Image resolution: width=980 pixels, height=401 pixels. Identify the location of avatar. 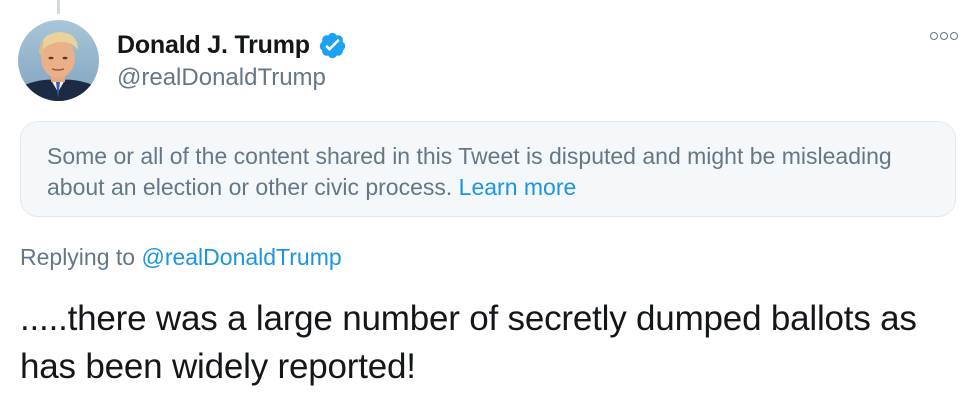
(58, 60).